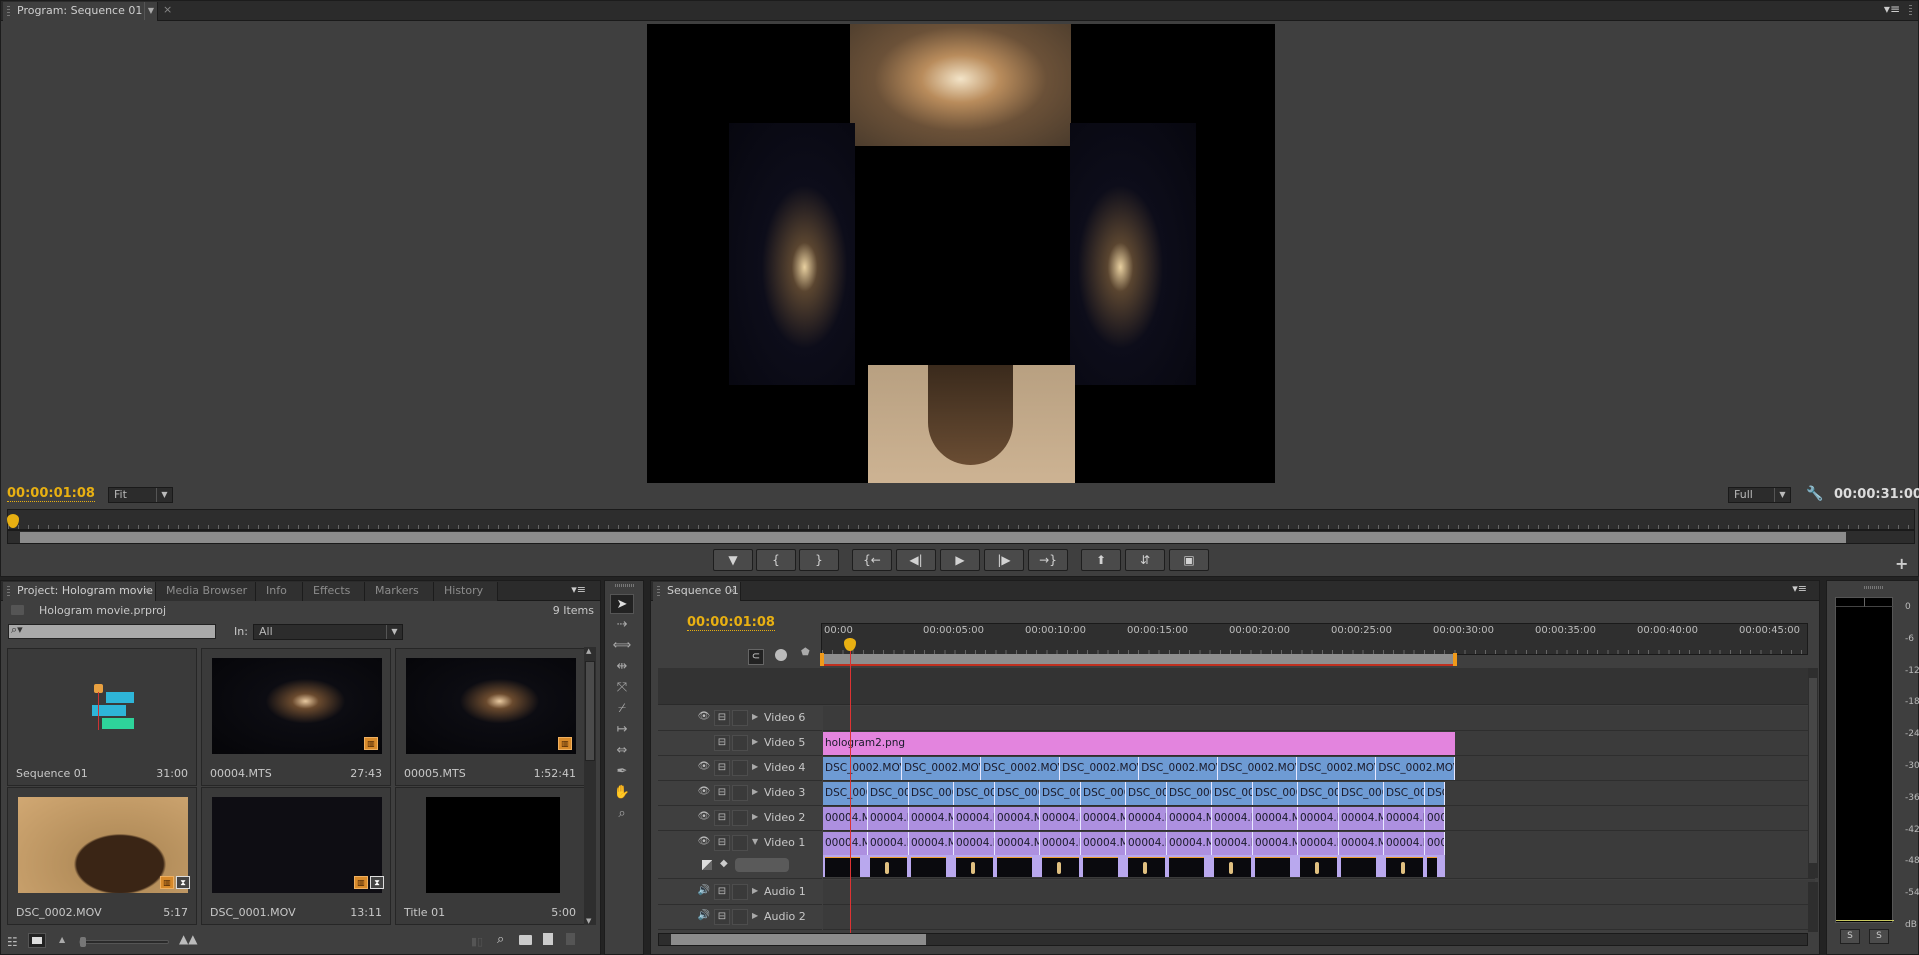  I want to click on project-vertical-scrollbar: ▲ ▼, so click(590, 786).